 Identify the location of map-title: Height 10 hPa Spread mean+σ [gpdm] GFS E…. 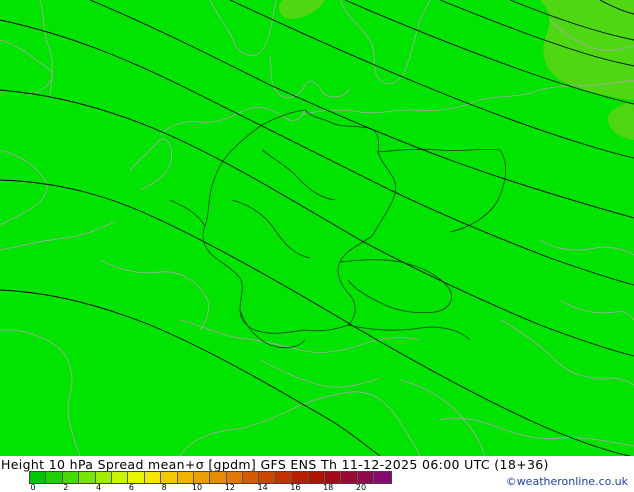
(275, 464).